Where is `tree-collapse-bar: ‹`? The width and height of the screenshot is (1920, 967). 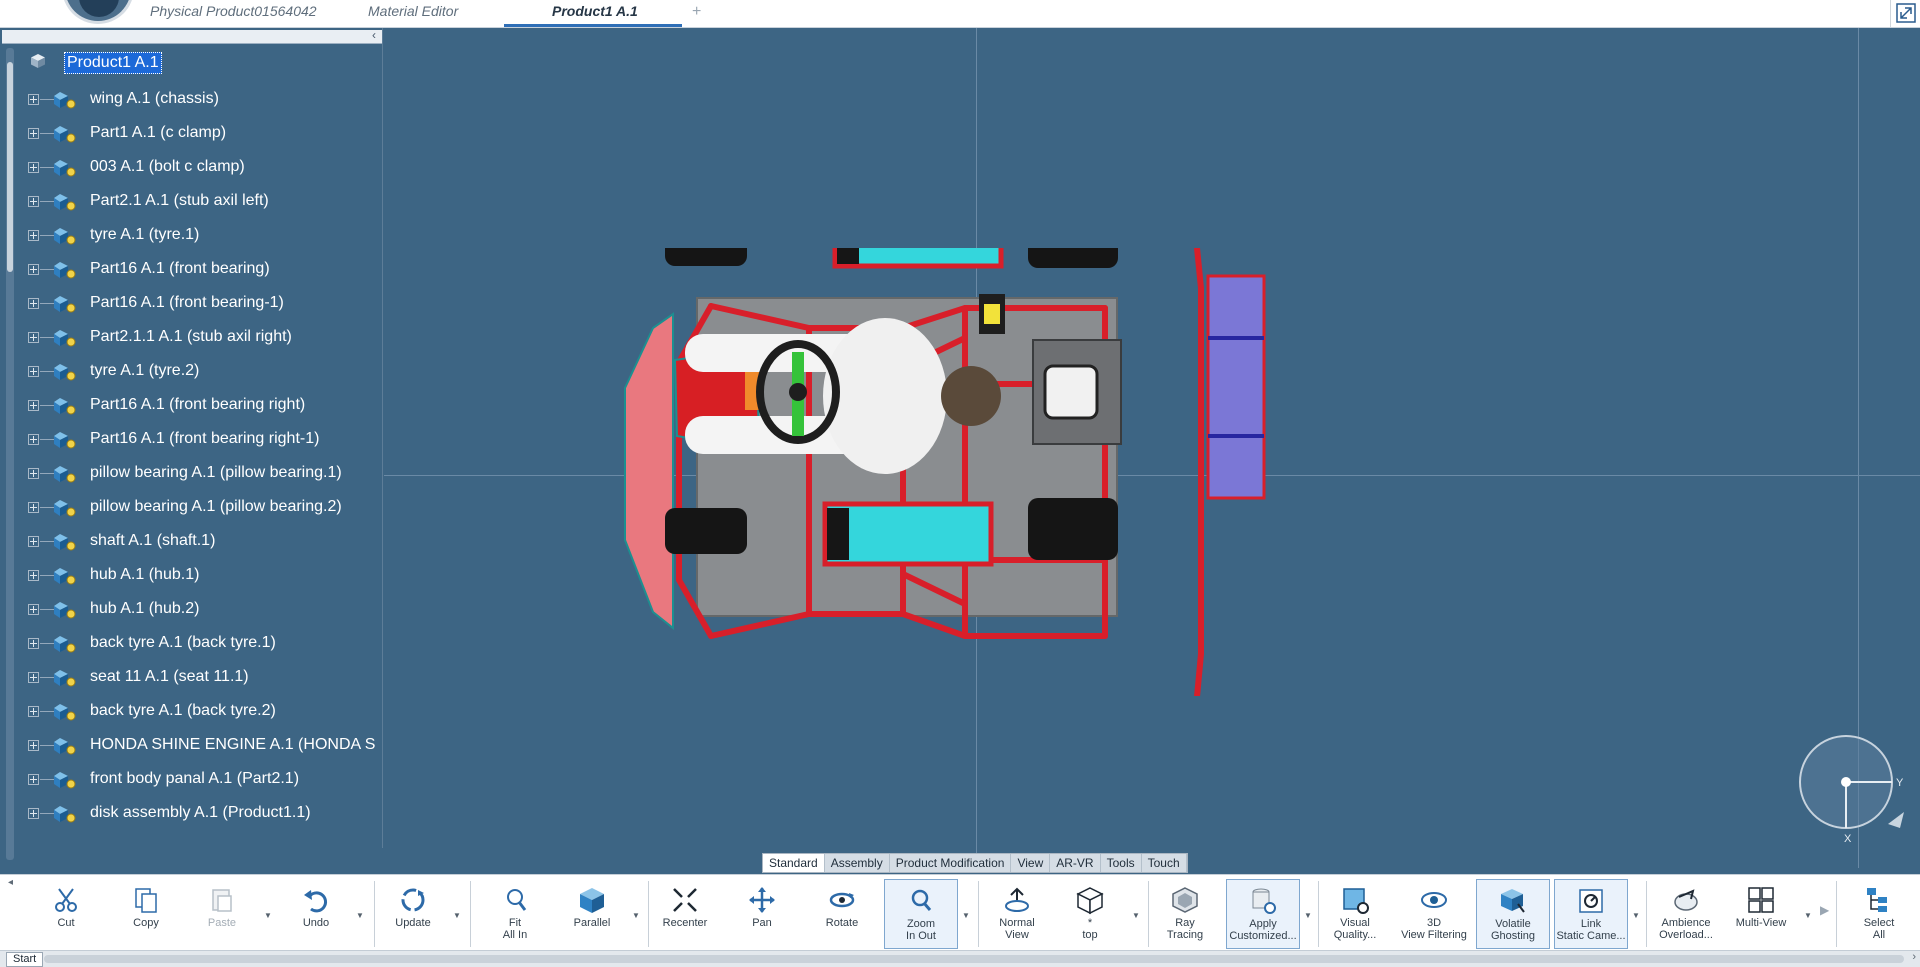 tree-collapse-bar: ‹ is located at coordinates (192, 36).